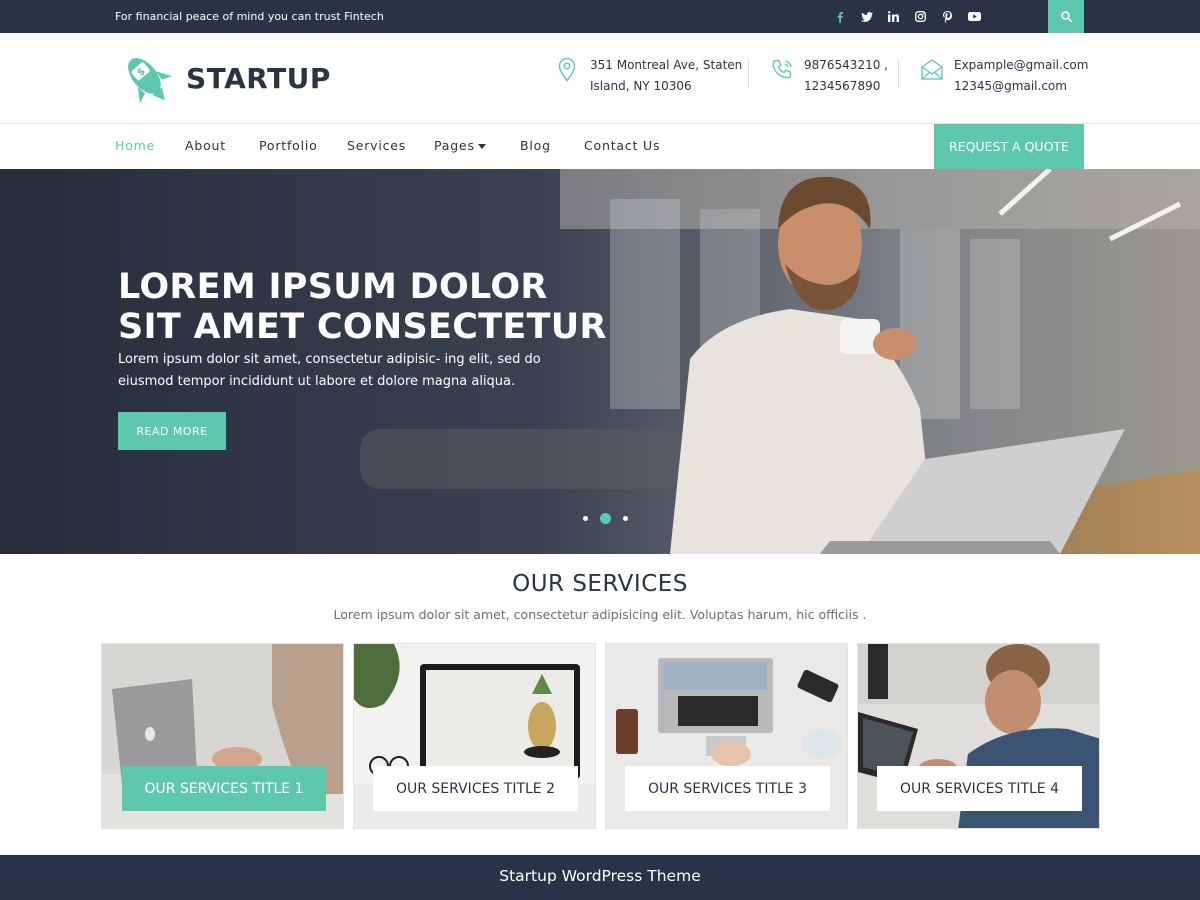 The height and width of the screenshot is (900, 1200). I want to click on hero-title-line-1: LOREM IPSUM DOLOR, so click(333, 287).